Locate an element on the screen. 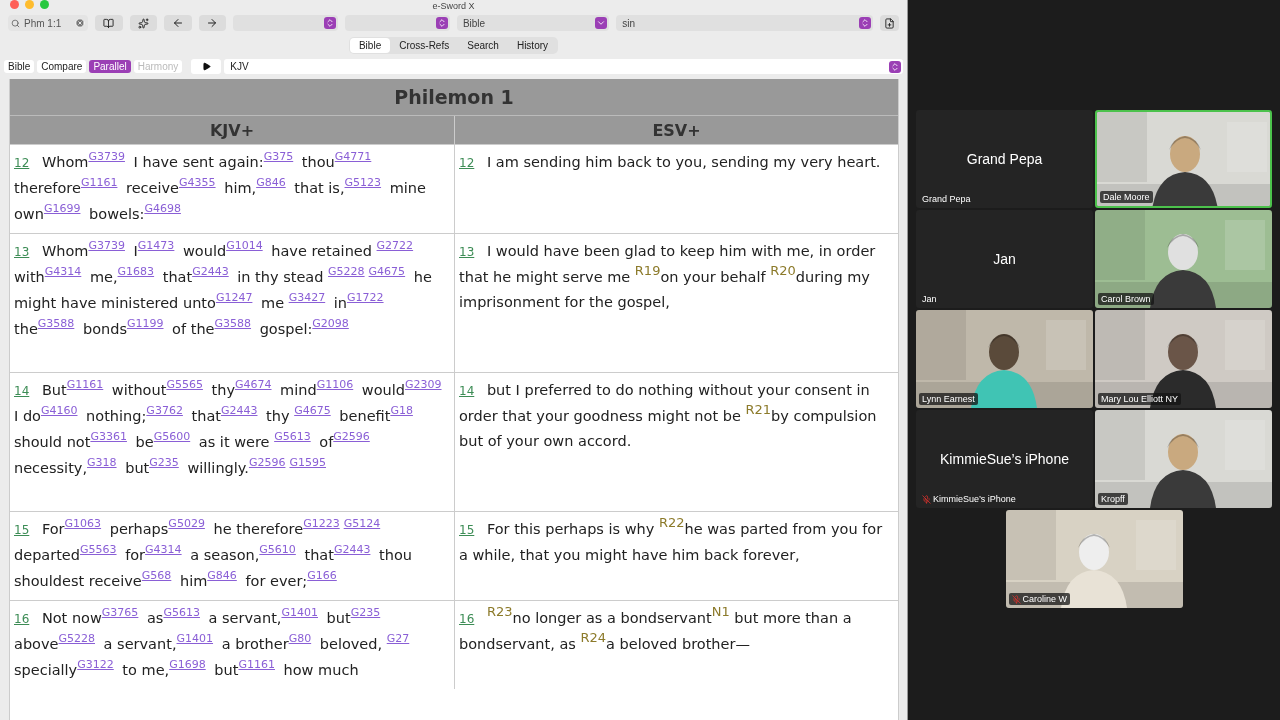  strongs-number-link: G5029 is located at coordinates (186, 523).